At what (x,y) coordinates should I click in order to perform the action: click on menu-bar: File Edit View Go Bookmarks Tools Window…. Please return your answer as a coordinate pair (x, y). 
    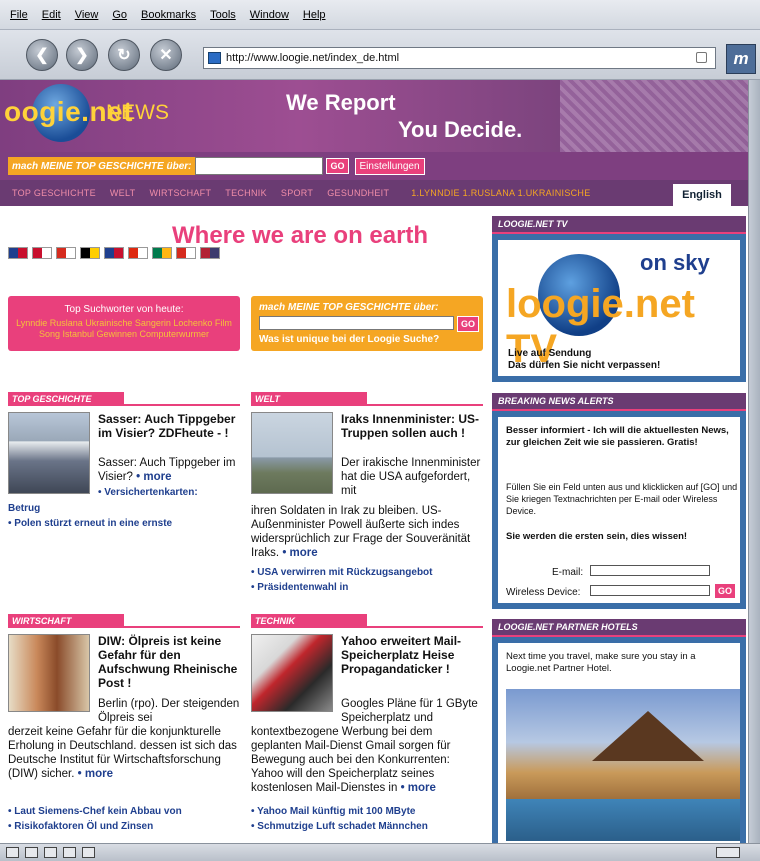
    Looking at the image, I should click on (380, 15).